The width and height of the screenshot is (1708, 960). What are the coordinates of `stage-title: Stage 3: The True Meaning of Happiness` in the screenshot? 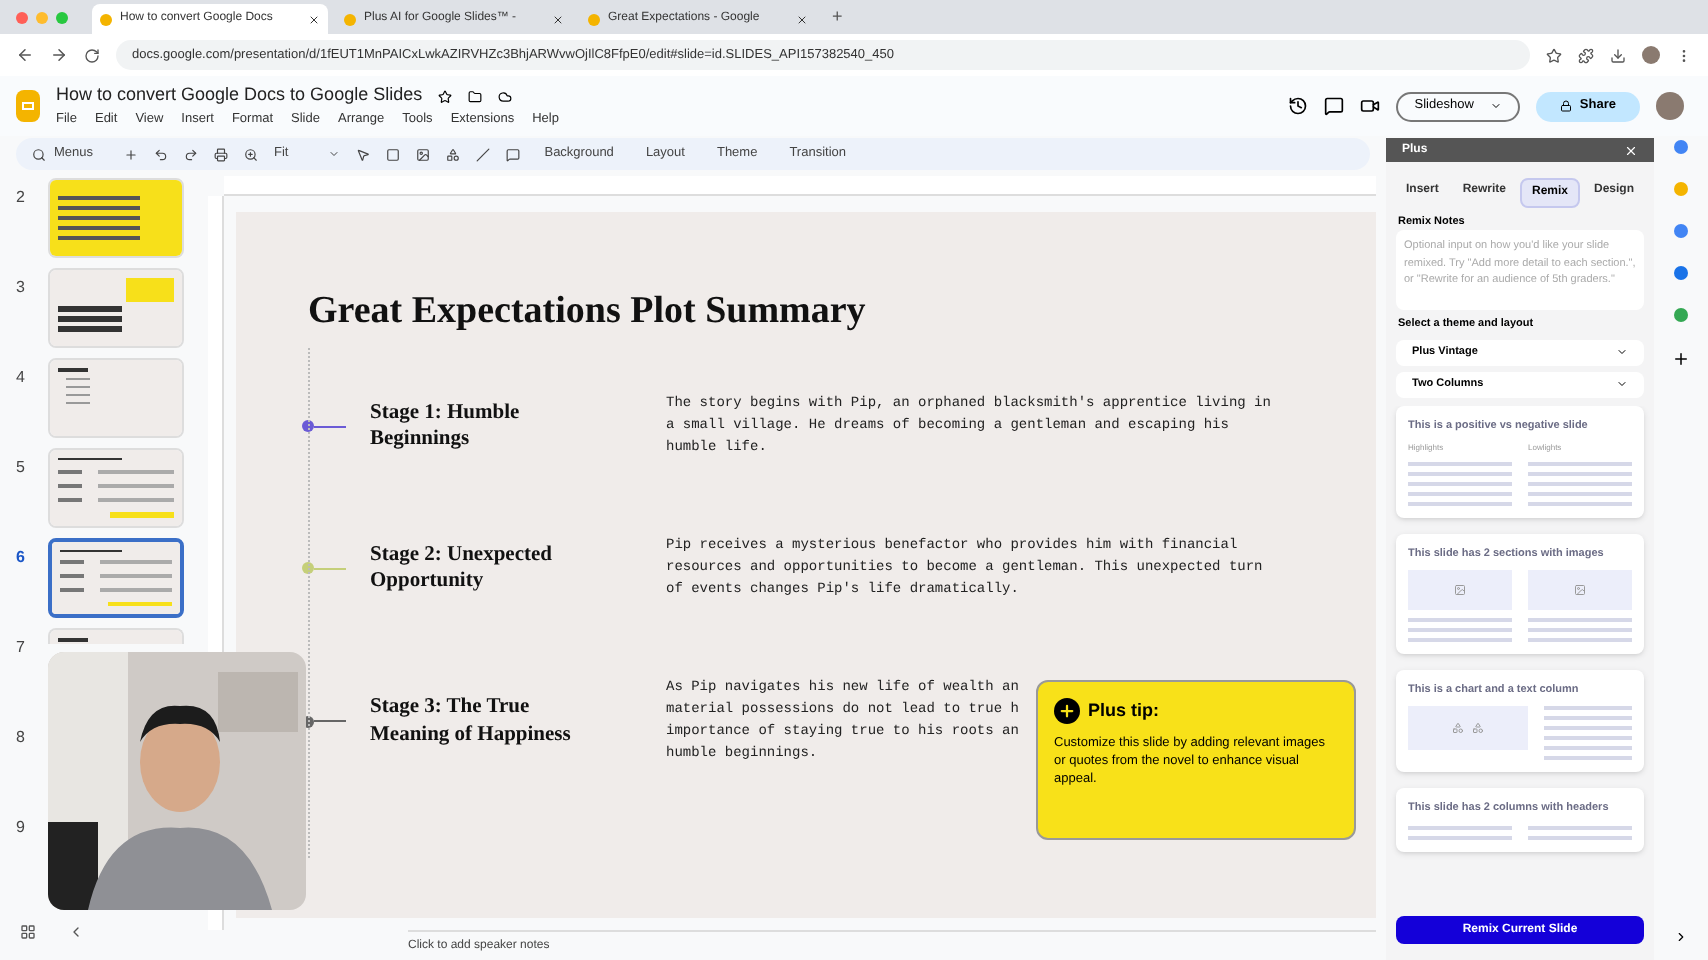 It's located at (471, 721).